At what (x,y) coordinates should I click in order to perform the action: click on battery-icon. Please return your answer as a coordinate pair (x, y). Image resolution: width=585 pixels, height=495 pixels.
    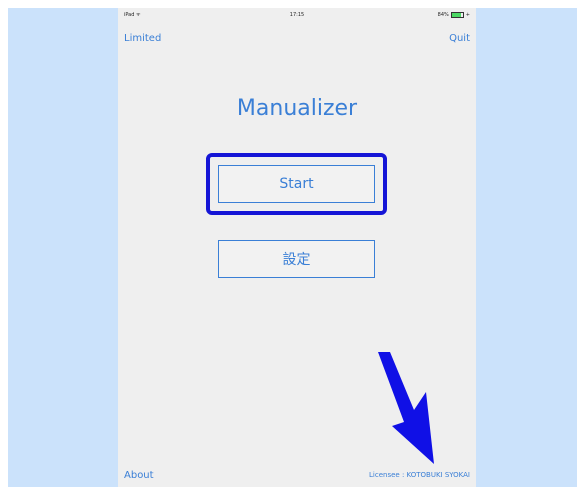
    Looking at the image, I should click on (457, 15).